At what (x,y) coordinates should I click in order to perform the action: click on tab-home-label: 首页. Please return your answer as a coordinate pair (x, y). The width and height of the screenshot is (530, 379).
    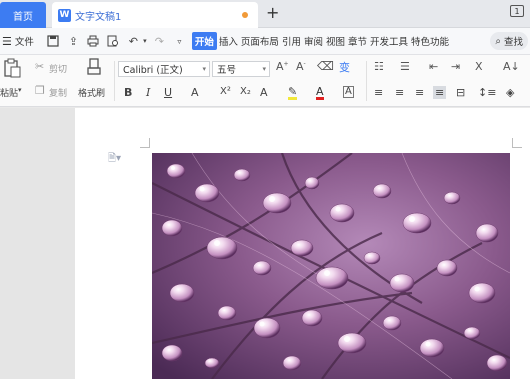
    Looking at the image, I should click on (23, 17).